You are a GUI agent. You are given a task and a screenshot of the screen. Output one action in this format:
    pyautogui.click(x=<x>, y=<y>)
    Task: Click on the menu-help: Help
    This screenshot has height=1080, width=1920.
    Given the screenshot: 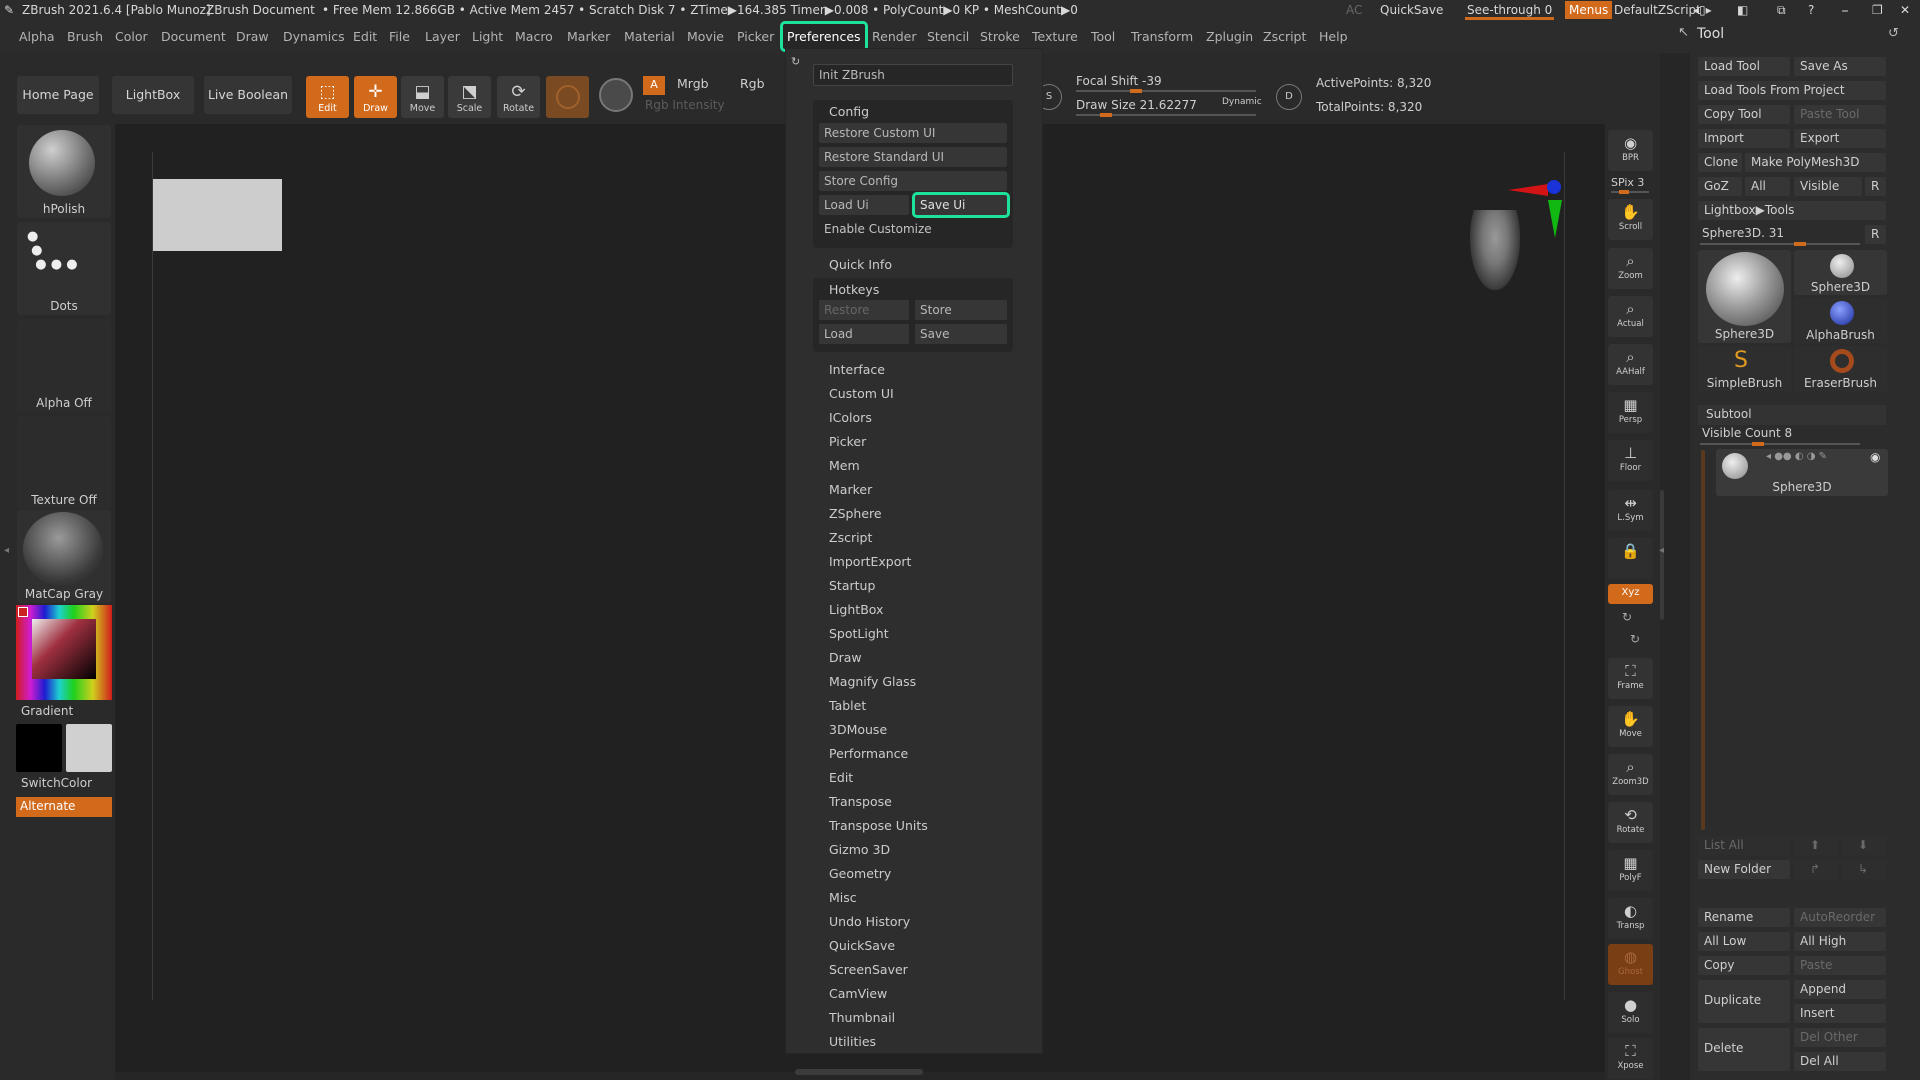 What is the action you would take?
    pyautogui.click(x=1333, y=36)
    